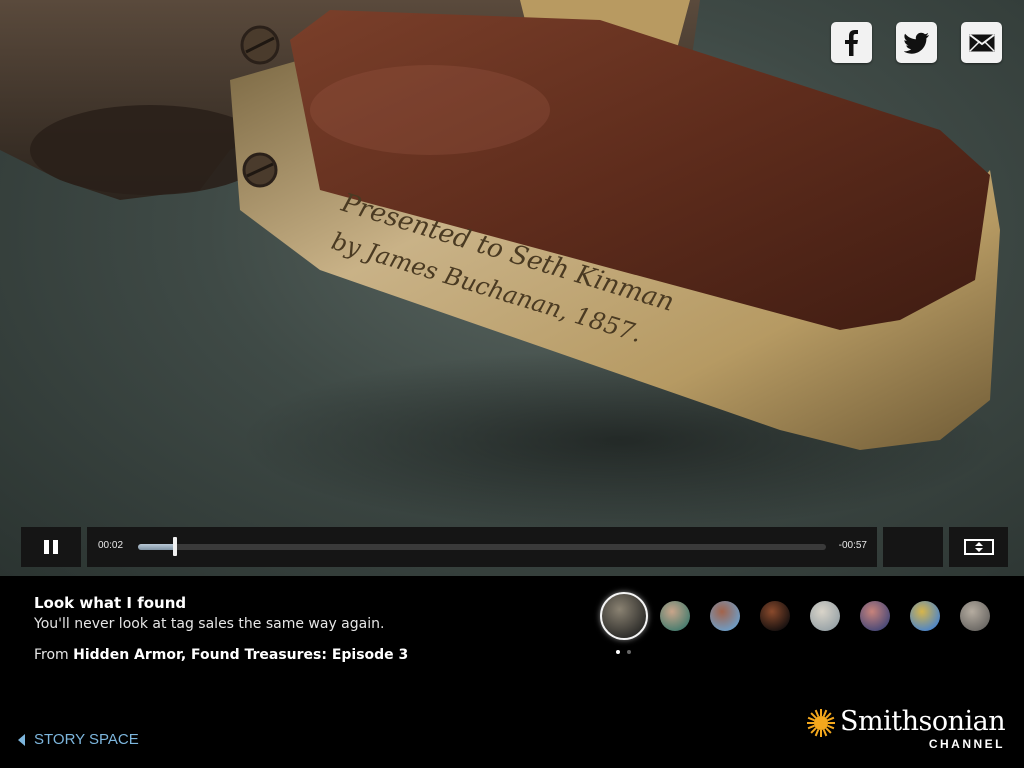 The width and height of the screenshot is (1024, 768). I want to click on story-thumbnail-man-portrait, so click(675, 616).